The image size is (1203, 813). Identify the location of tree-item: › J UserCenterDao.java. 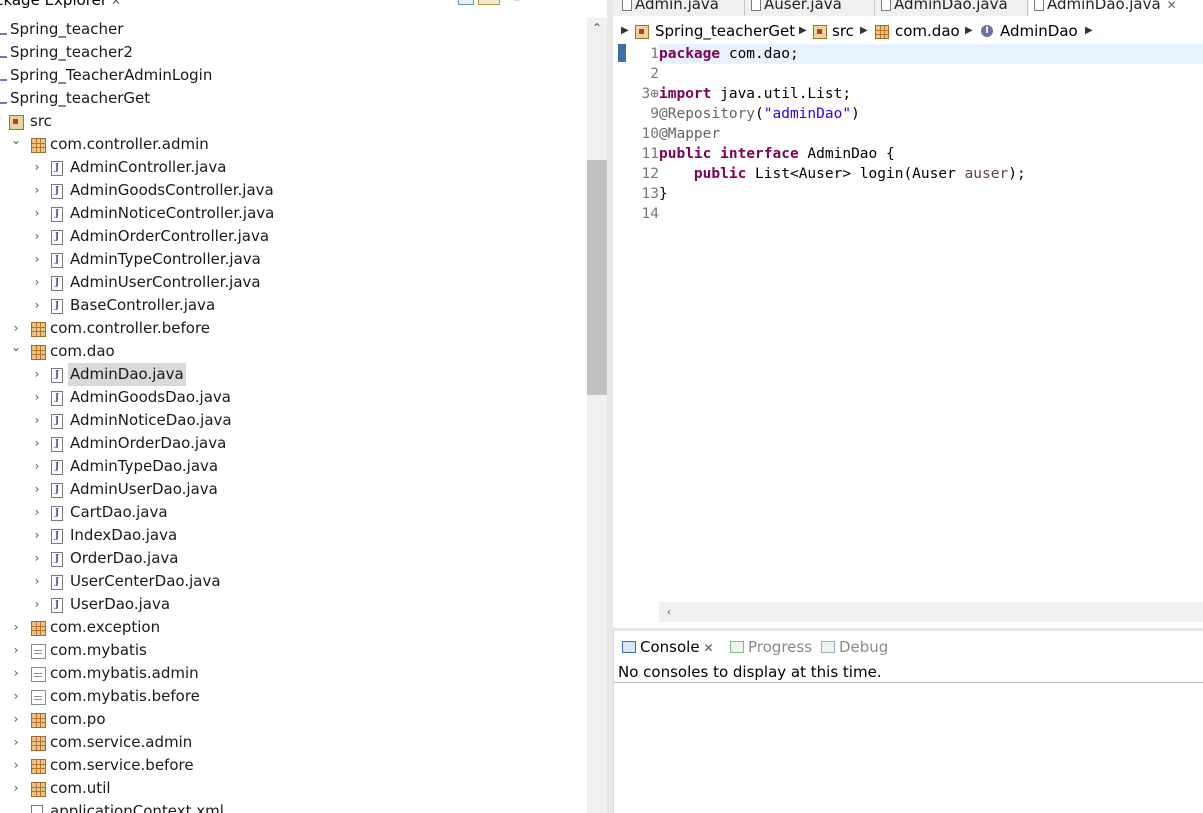
(293, 581).